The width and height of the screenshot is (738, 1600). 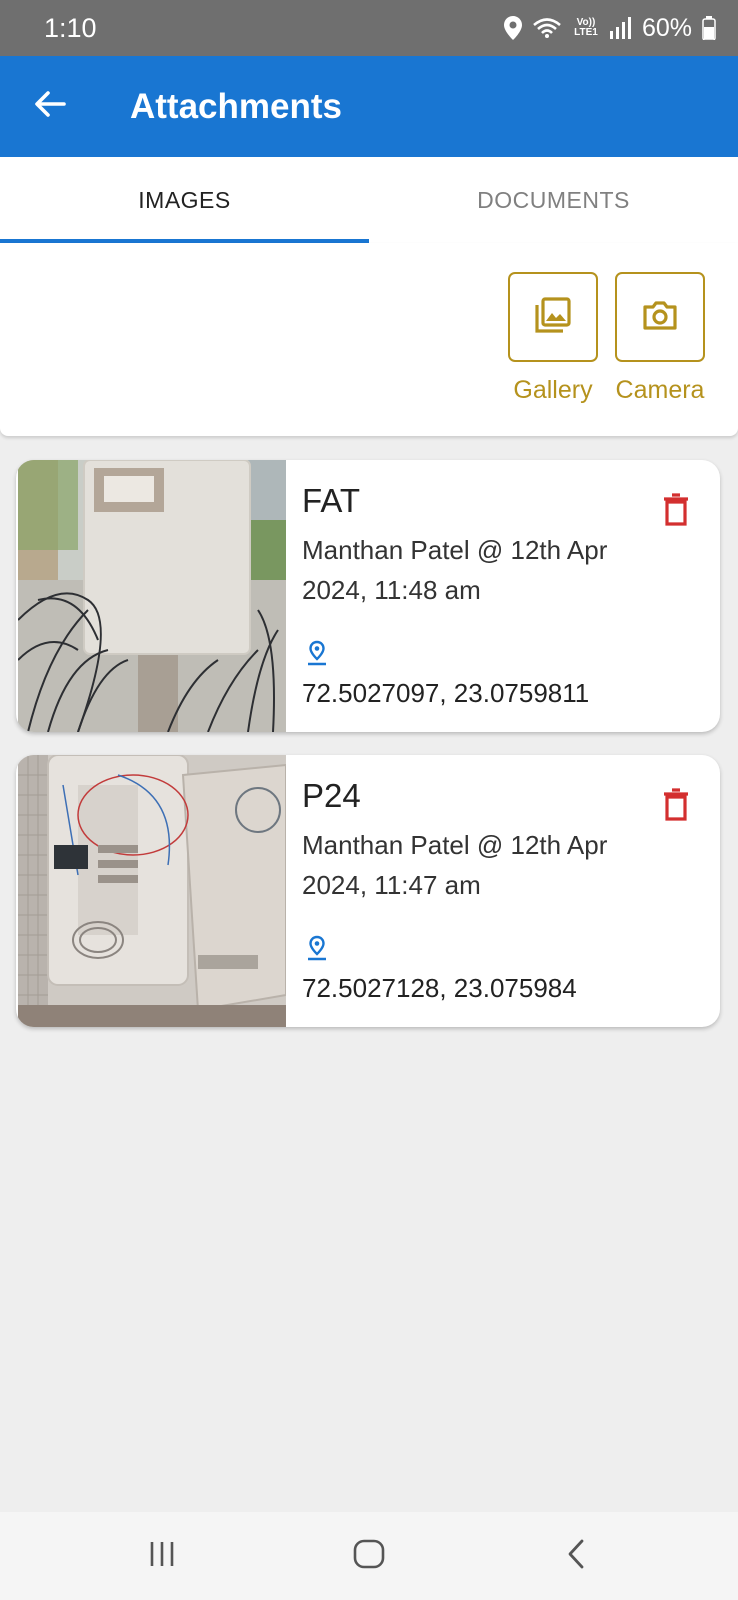 I want to click on status-bar: 1:10 Vo)) LTE1 60%, so click(x=369, y=28).